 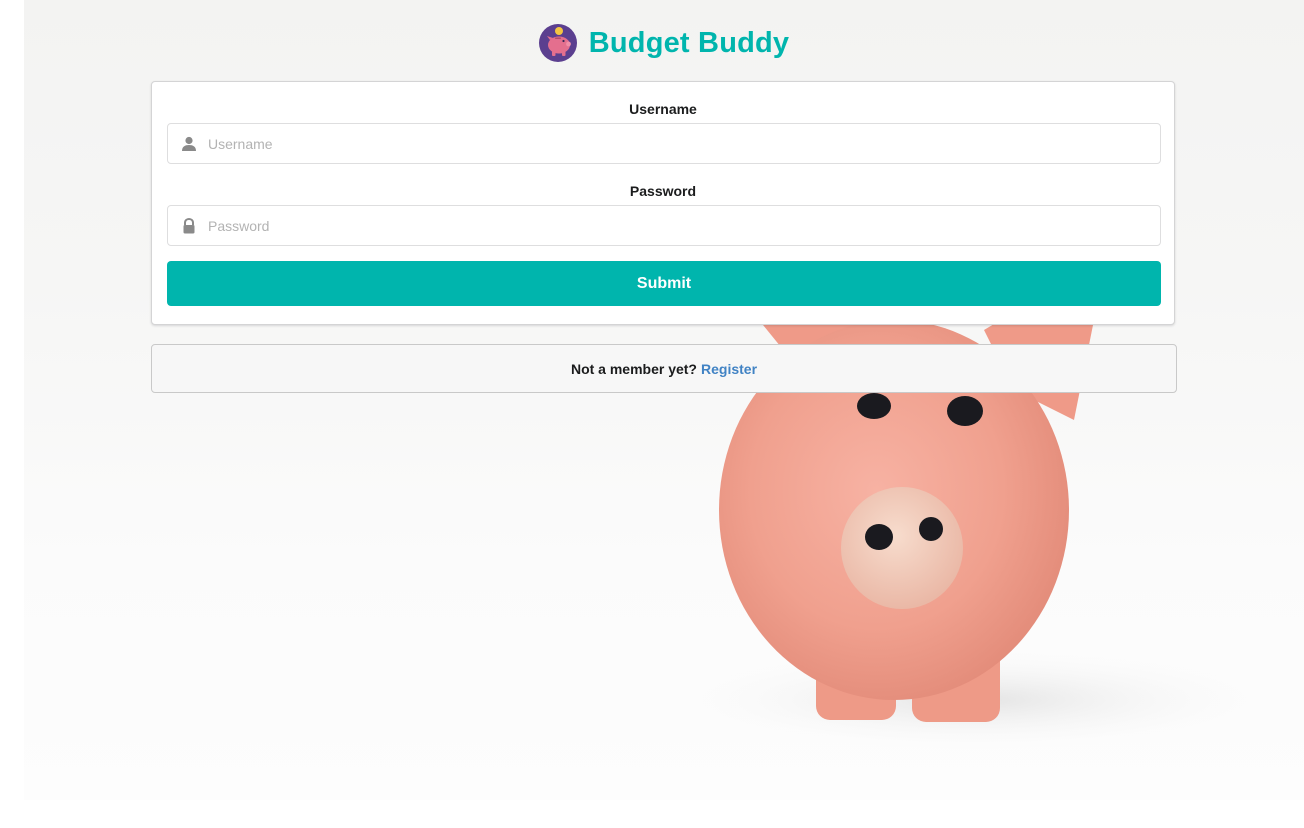 What do you see at coordinates (678, 143) in the screenshot?
I see `username-input` at bounding box center [678, 143].